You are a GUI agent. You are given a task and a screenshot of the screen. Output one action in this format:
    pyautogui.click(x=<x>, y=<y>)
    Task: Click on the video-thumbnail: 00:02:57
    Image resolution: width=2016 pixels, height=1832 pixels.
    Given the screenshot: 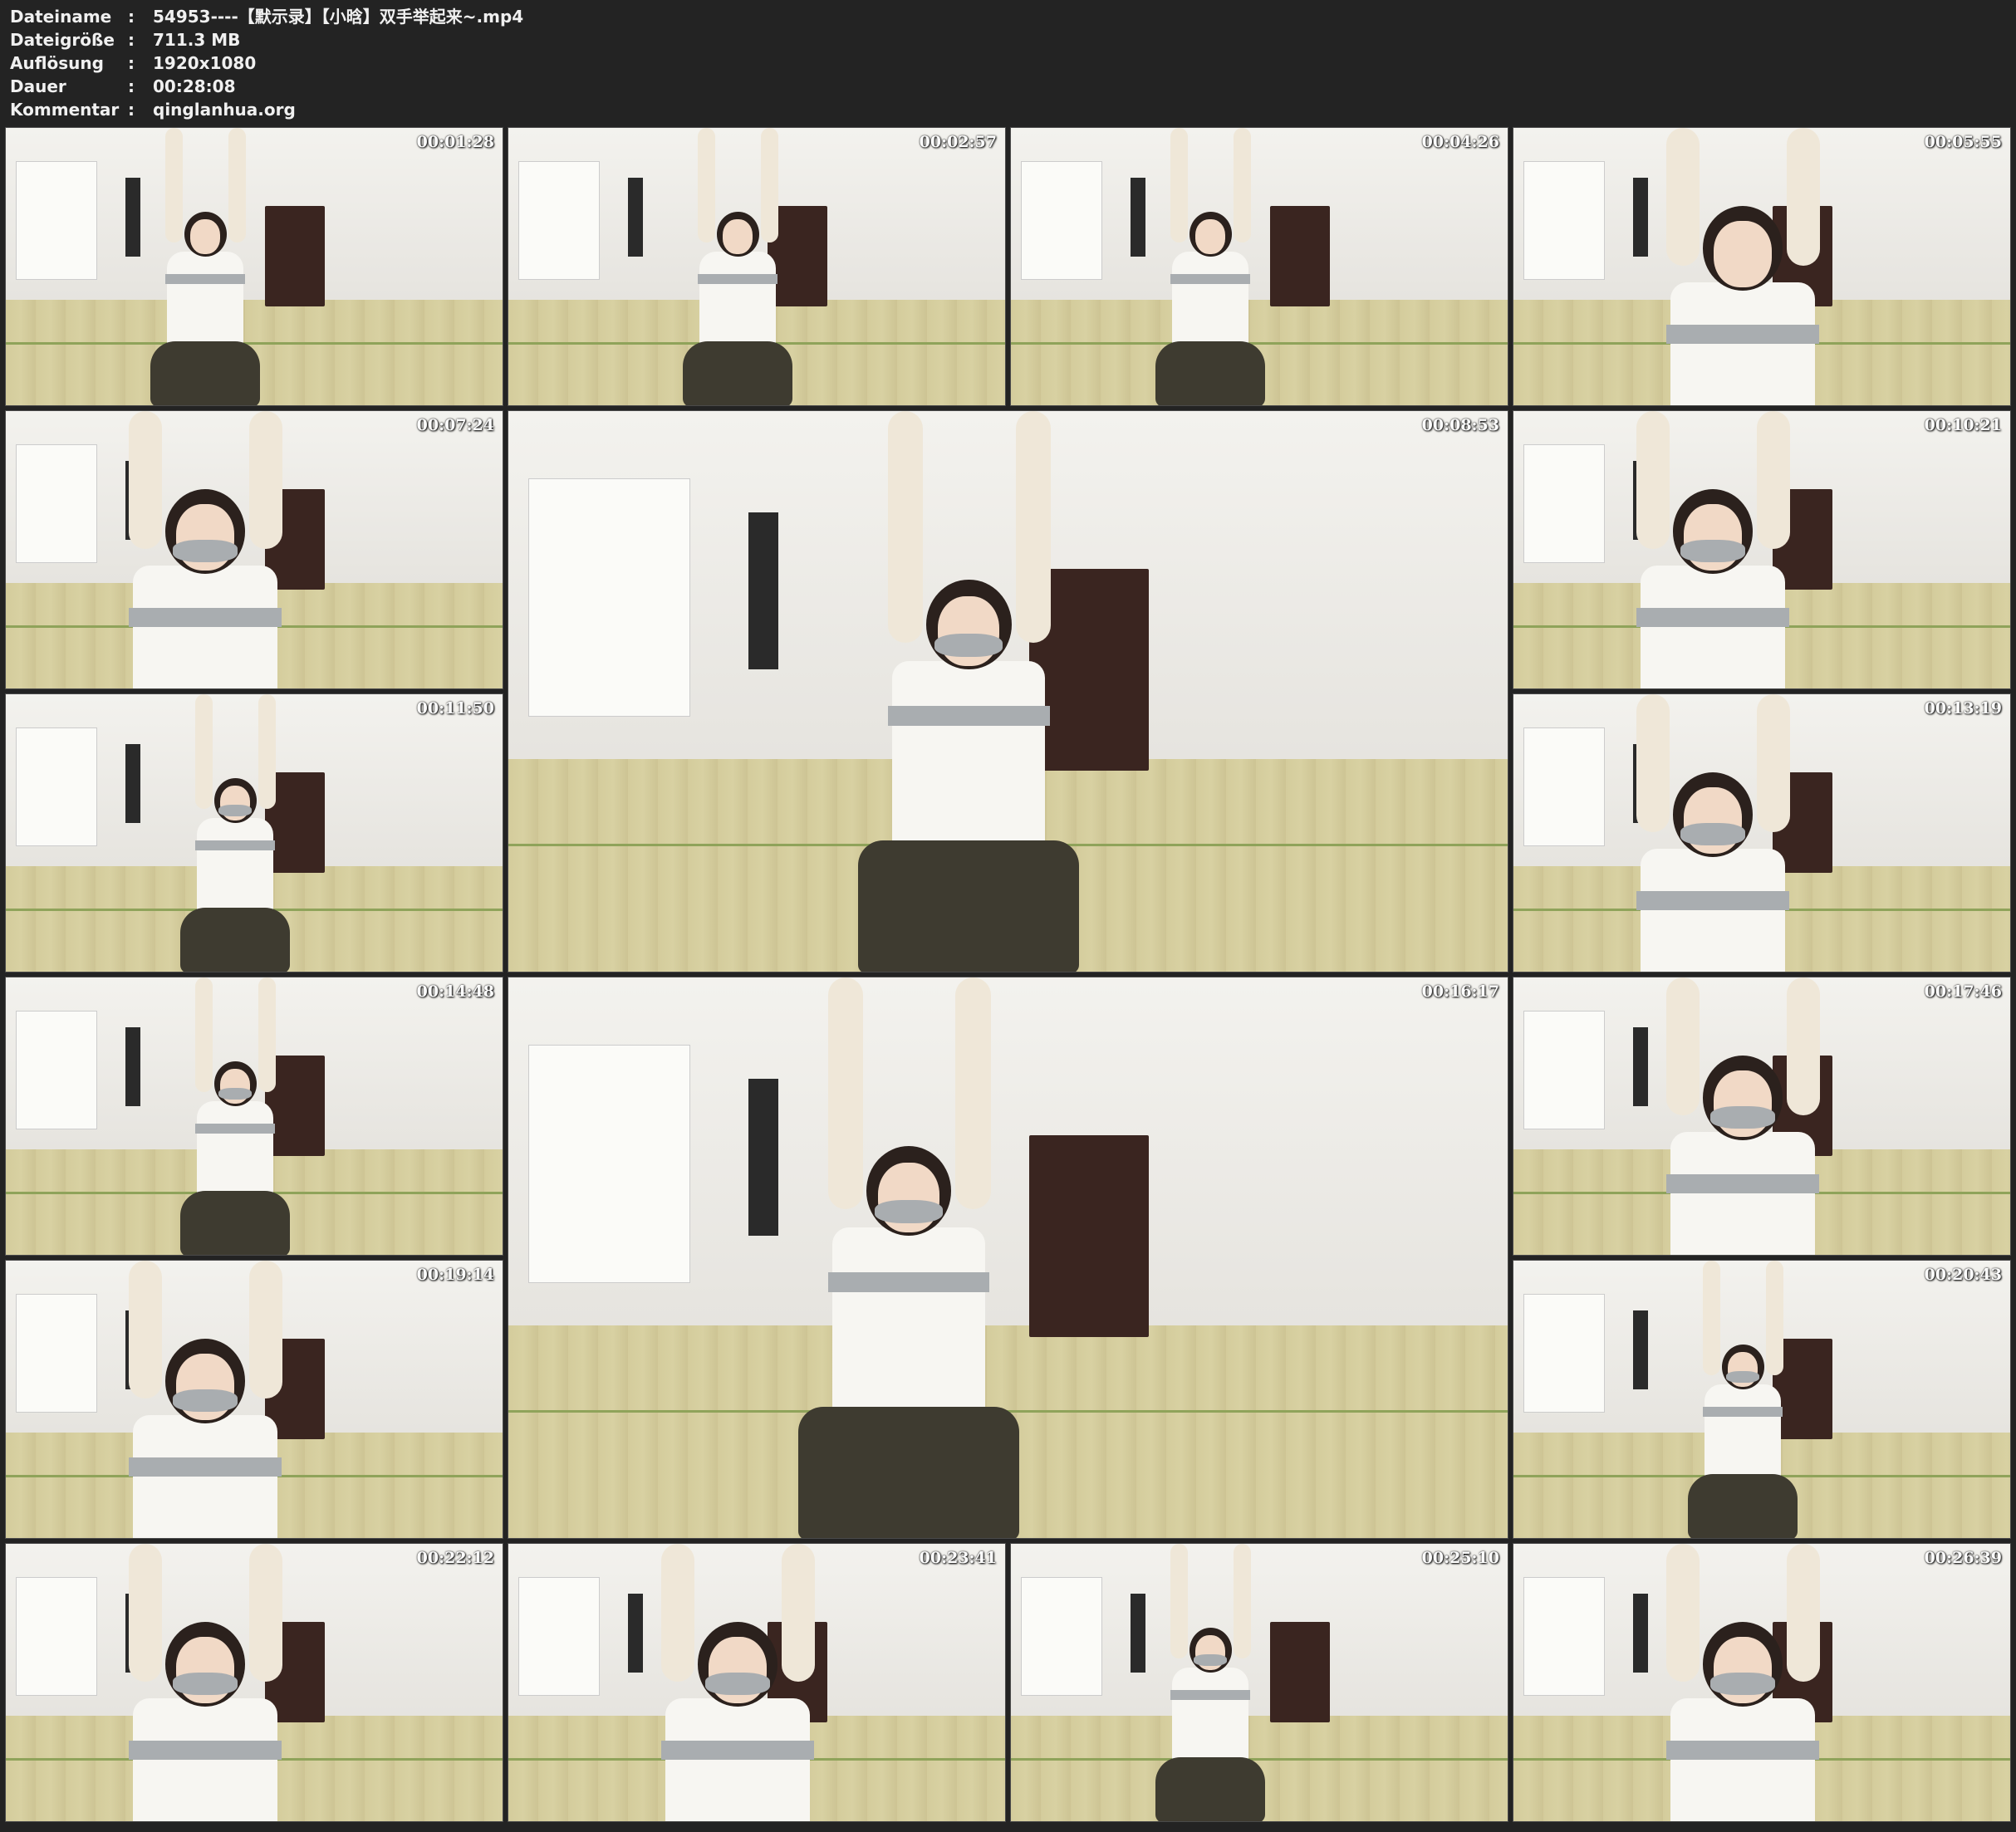 What is the action you would take?
    pyautogui.click(x=757, y=266)
    